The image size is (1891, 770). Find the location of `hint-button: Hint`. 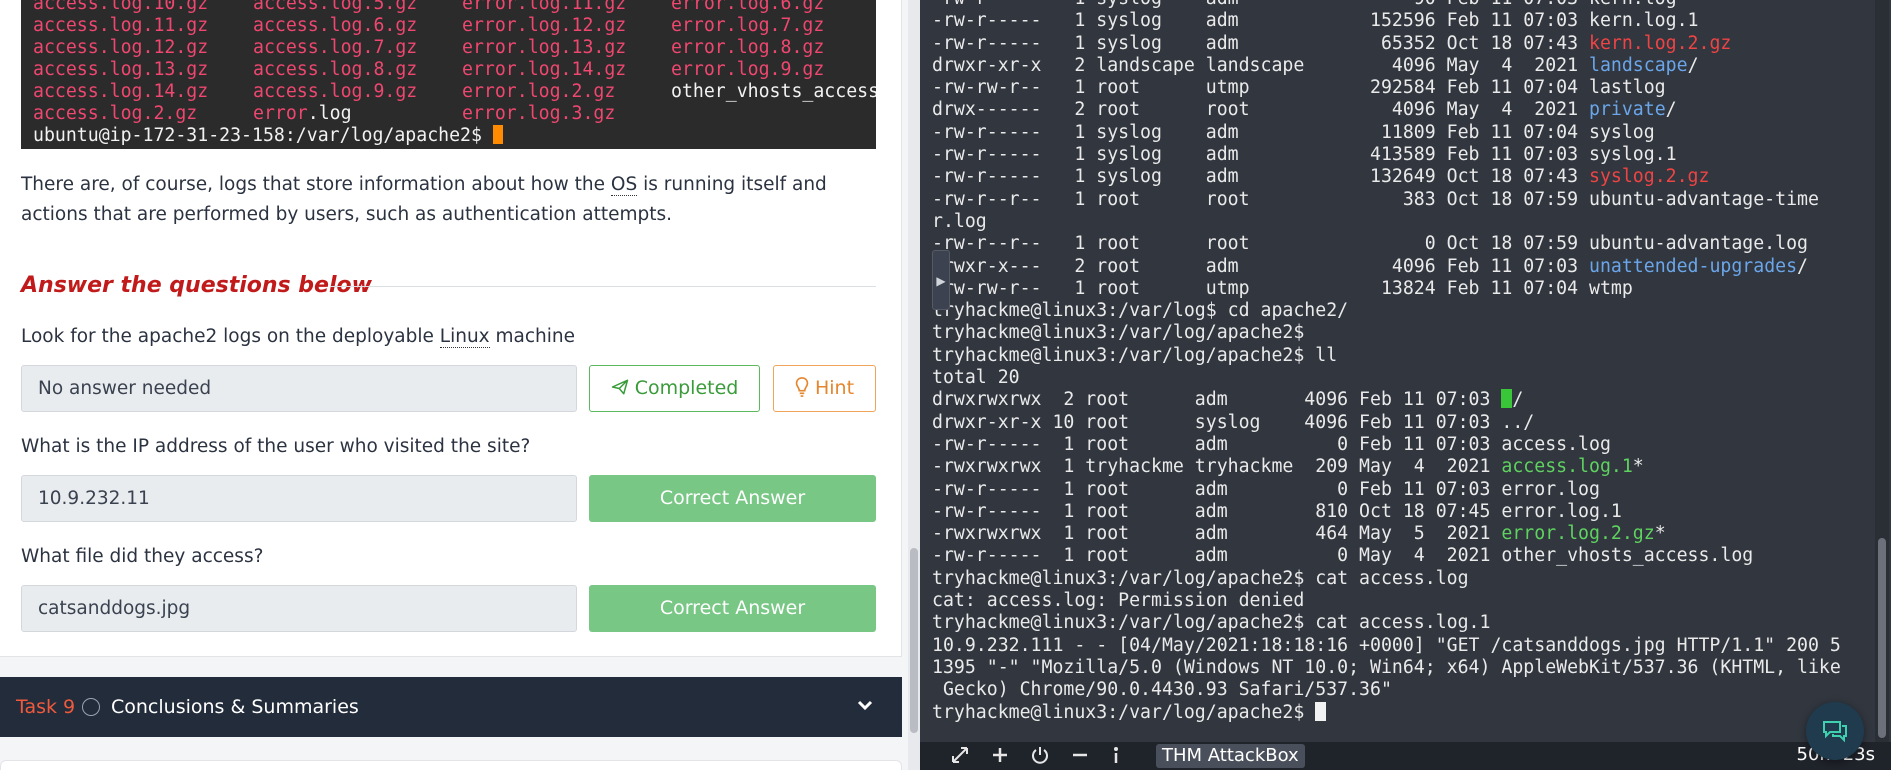

hint-button: Hint is located at coordinates (824, 388).